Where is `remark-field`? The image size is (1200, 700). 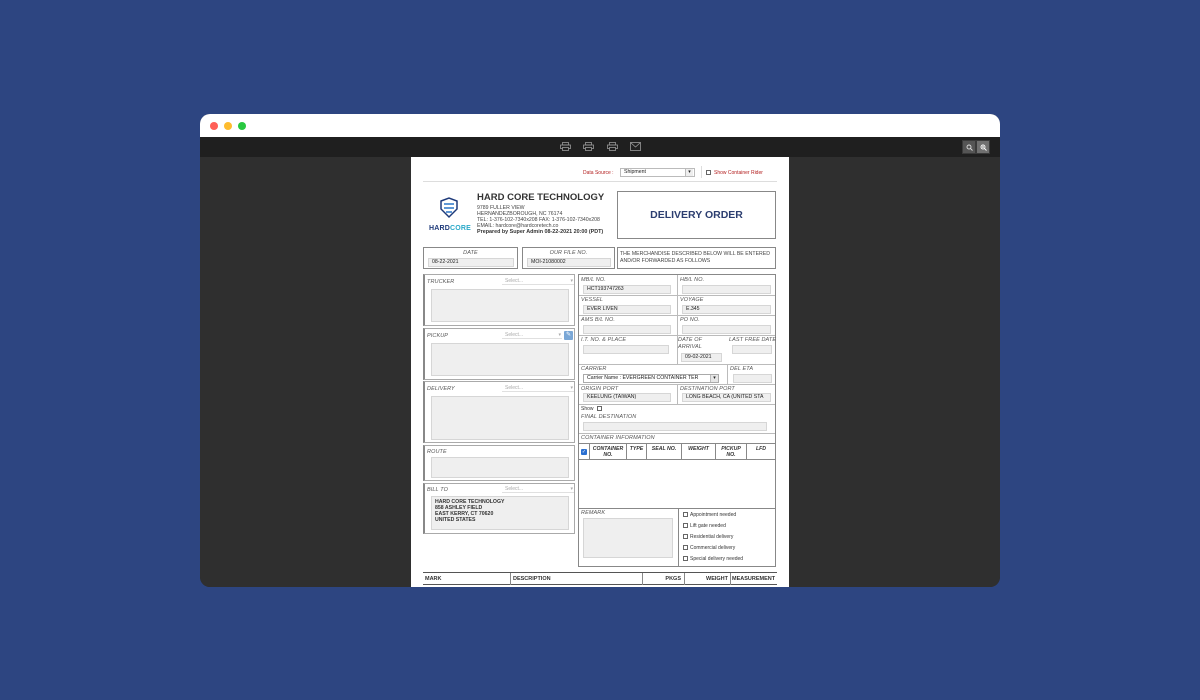 remark-field is located at coordinates (628, 538).